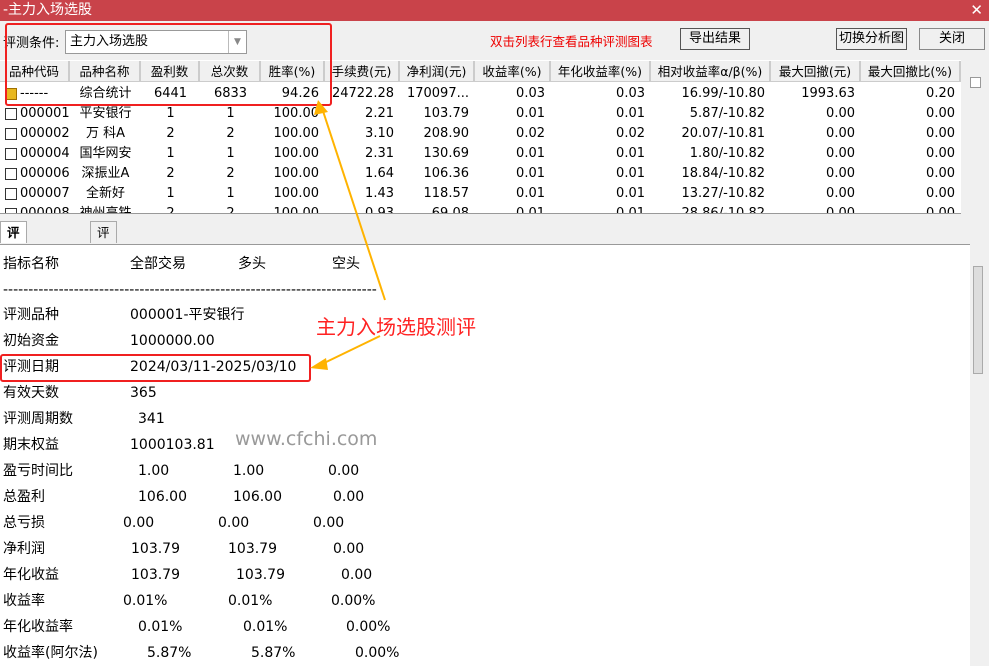  Describe the element at coordinates (350, 350) in the screenshot. I see `arrow-line-left` at that location.